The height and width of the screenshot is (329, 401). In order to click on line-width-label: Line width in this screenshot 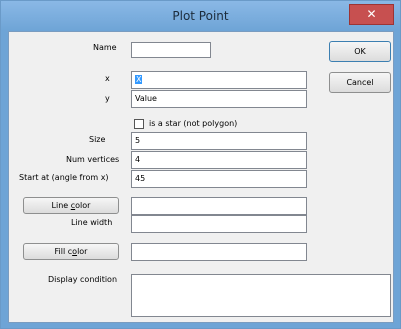, I will do `click(92, 222)`.